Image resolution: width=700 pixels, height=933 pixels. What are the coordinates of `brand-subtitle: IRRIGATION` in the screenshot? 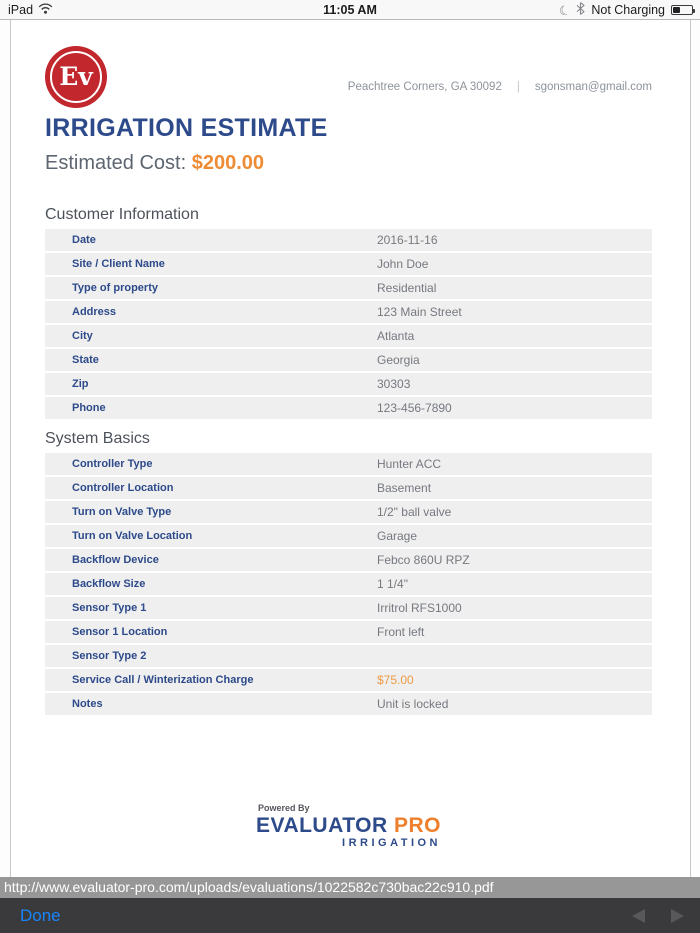 It's located at (392, 843).